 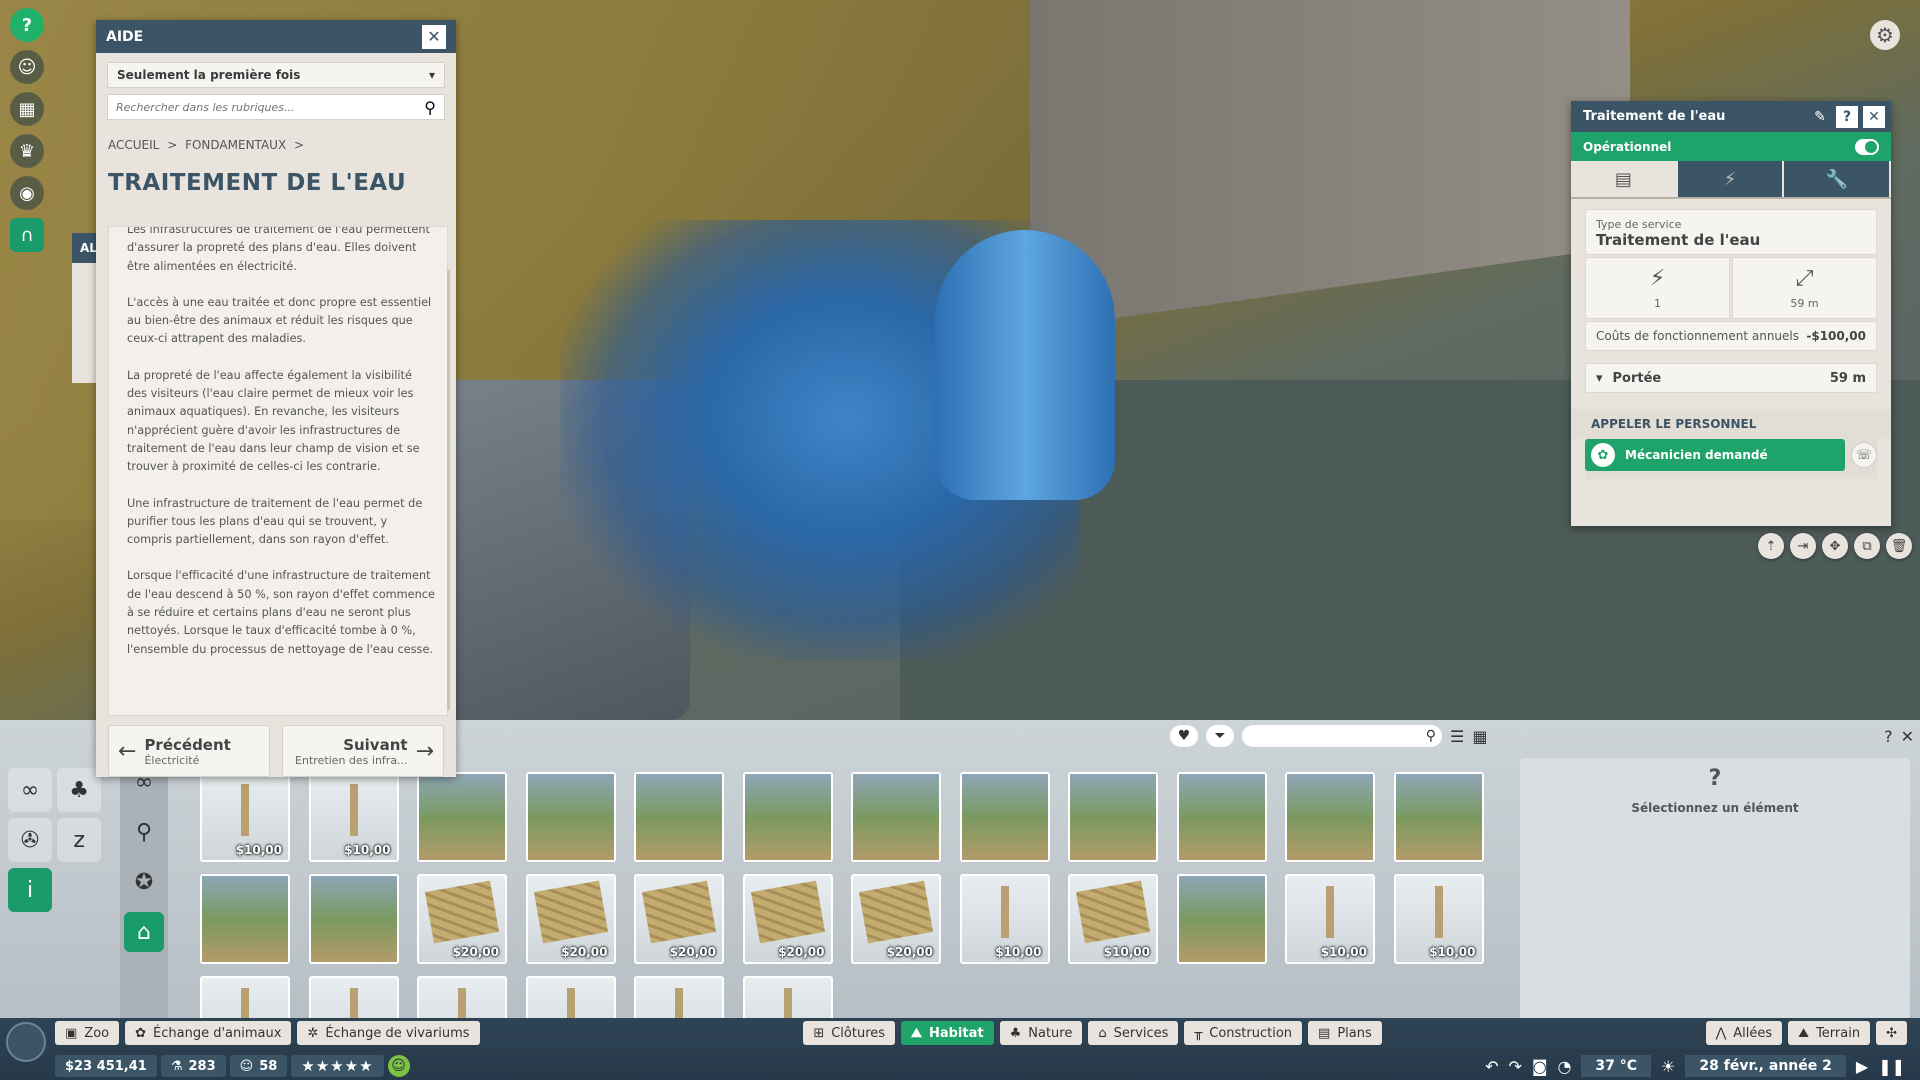 I want to click on close-help-button: ✕, so click(x=434, y=36).